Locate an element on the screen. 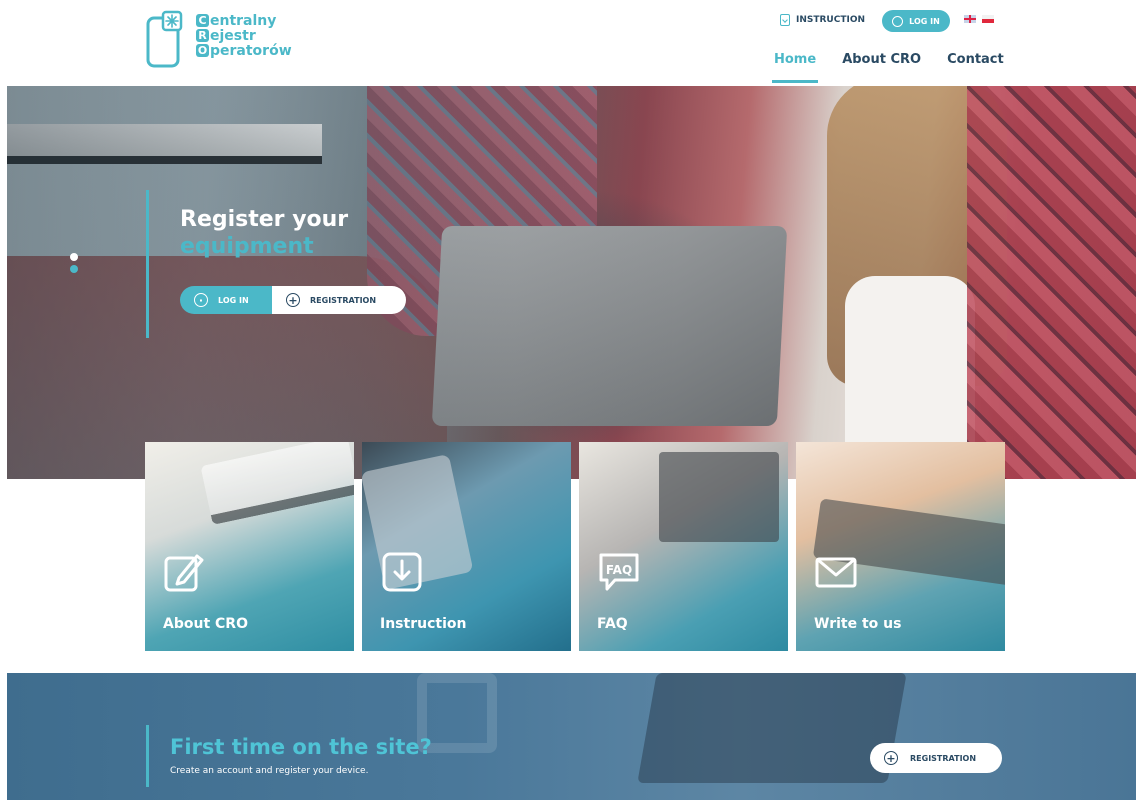 This screenshot has width=1136, height=800. tile-instruction: Instruction is located at coordinates (466, 546).